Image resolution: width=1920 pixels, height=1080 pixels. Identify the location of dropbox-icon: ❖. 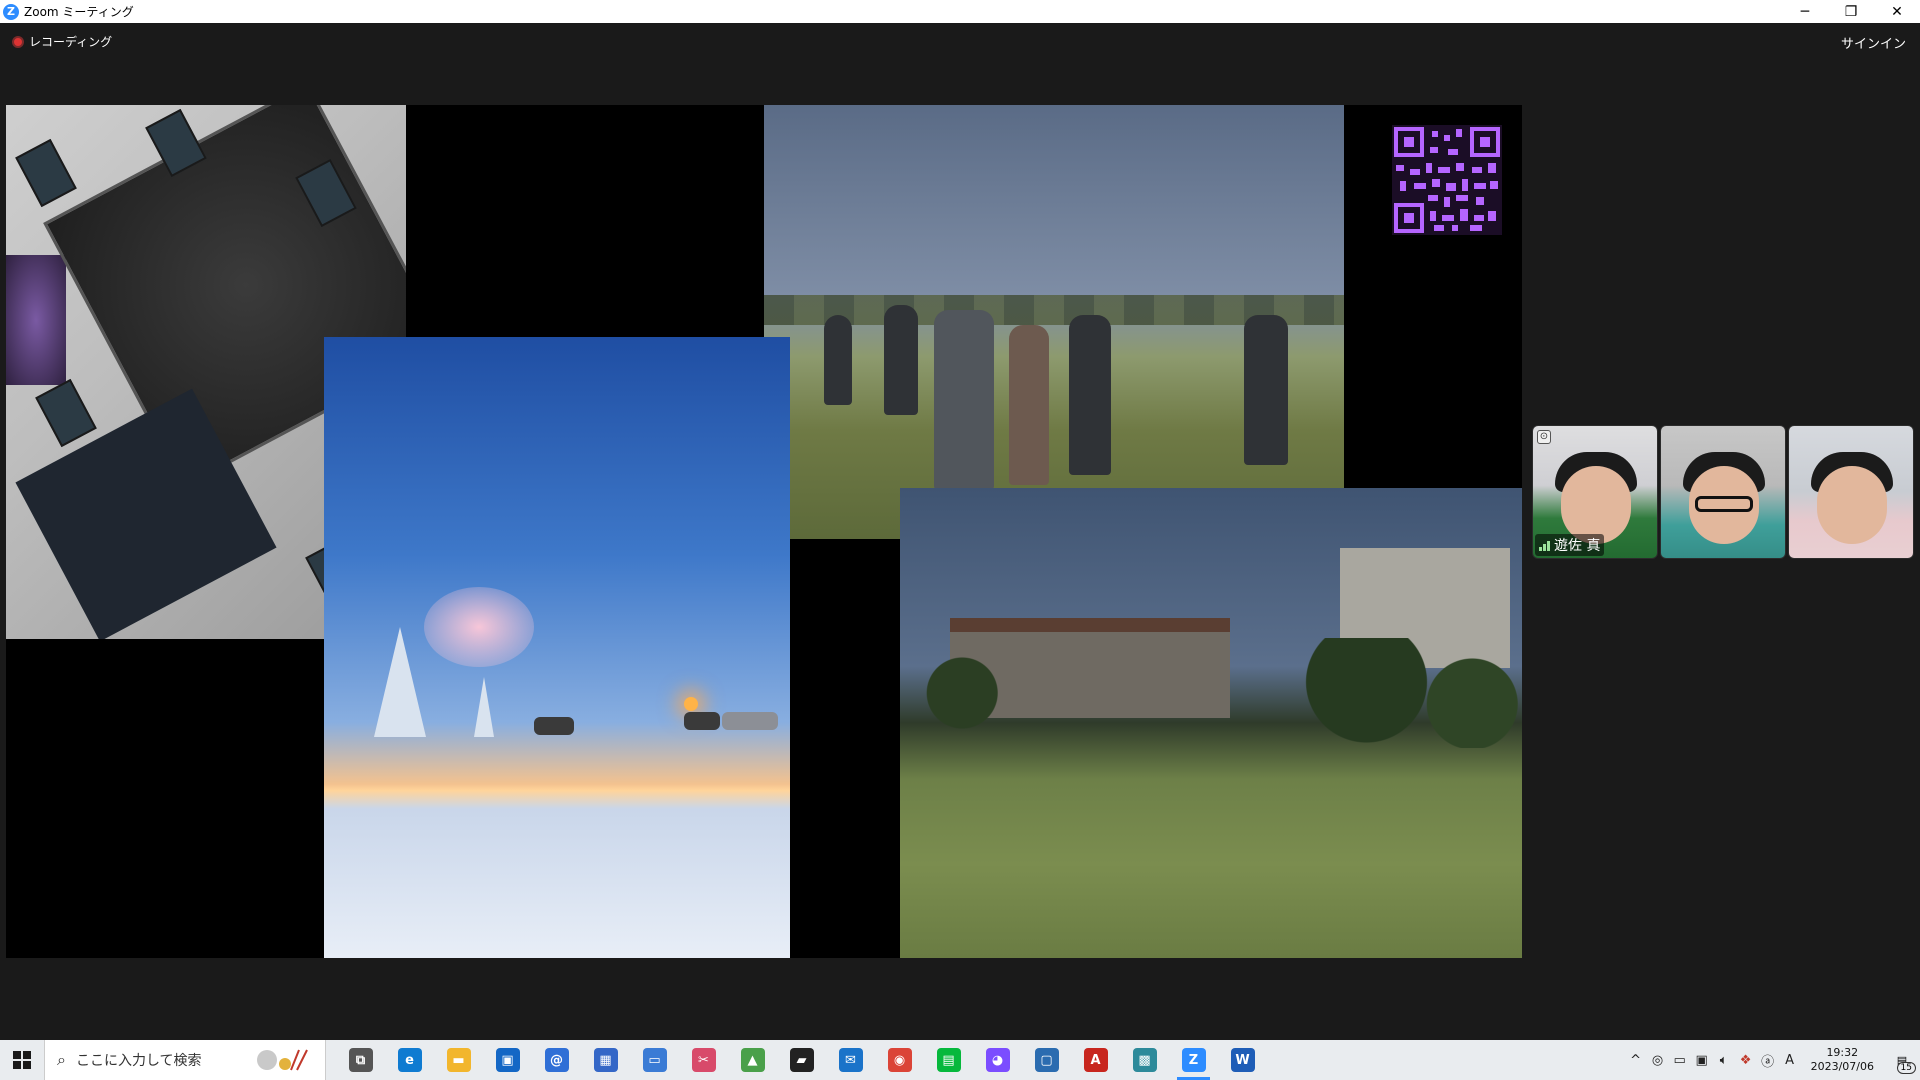
(1746, 1060).